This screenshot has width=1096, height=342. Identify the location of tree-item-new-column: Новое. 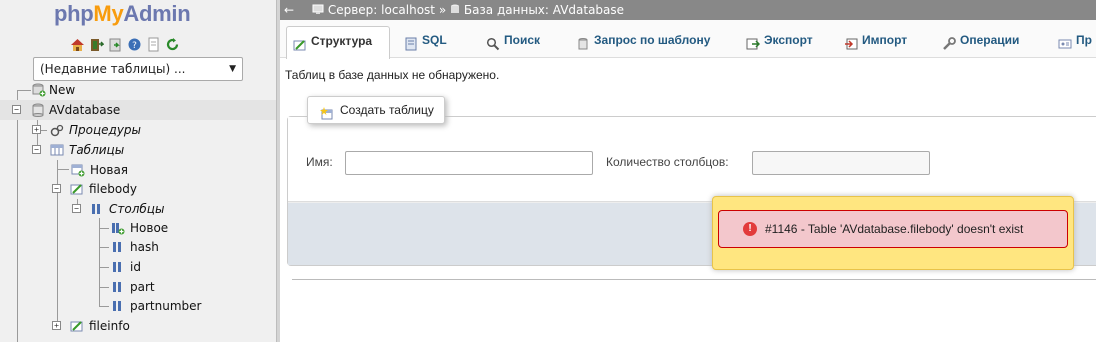
(138, 228).